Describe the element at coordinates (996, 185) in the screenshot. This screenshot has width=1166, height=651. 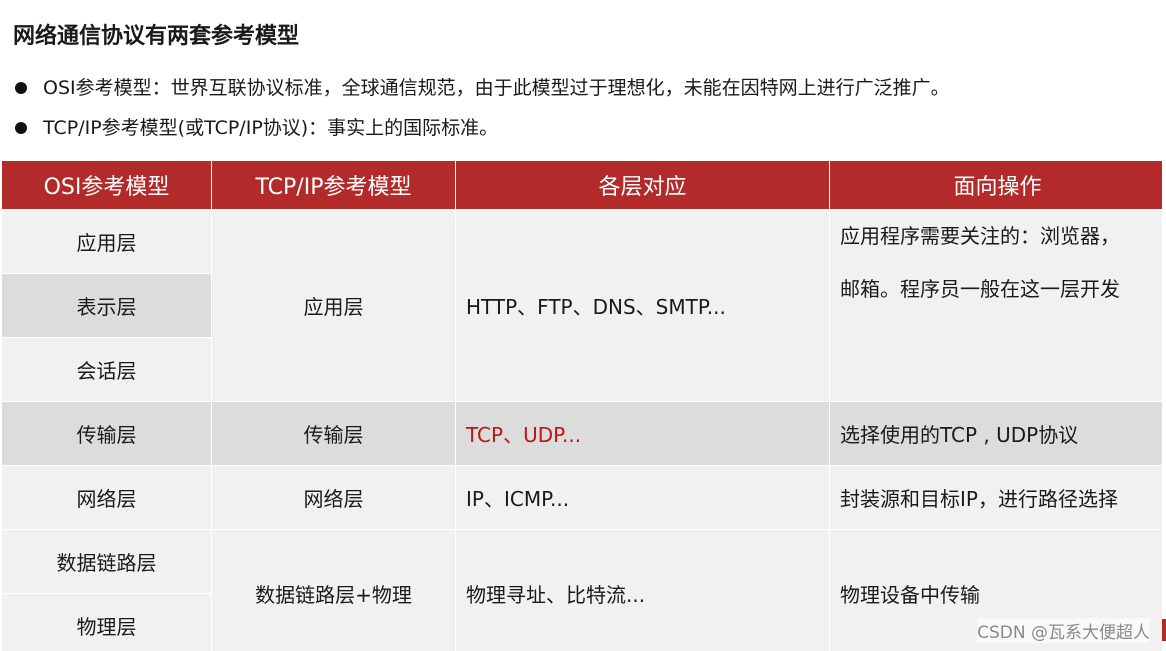
I see `header-operations: 面向操作` at that location.